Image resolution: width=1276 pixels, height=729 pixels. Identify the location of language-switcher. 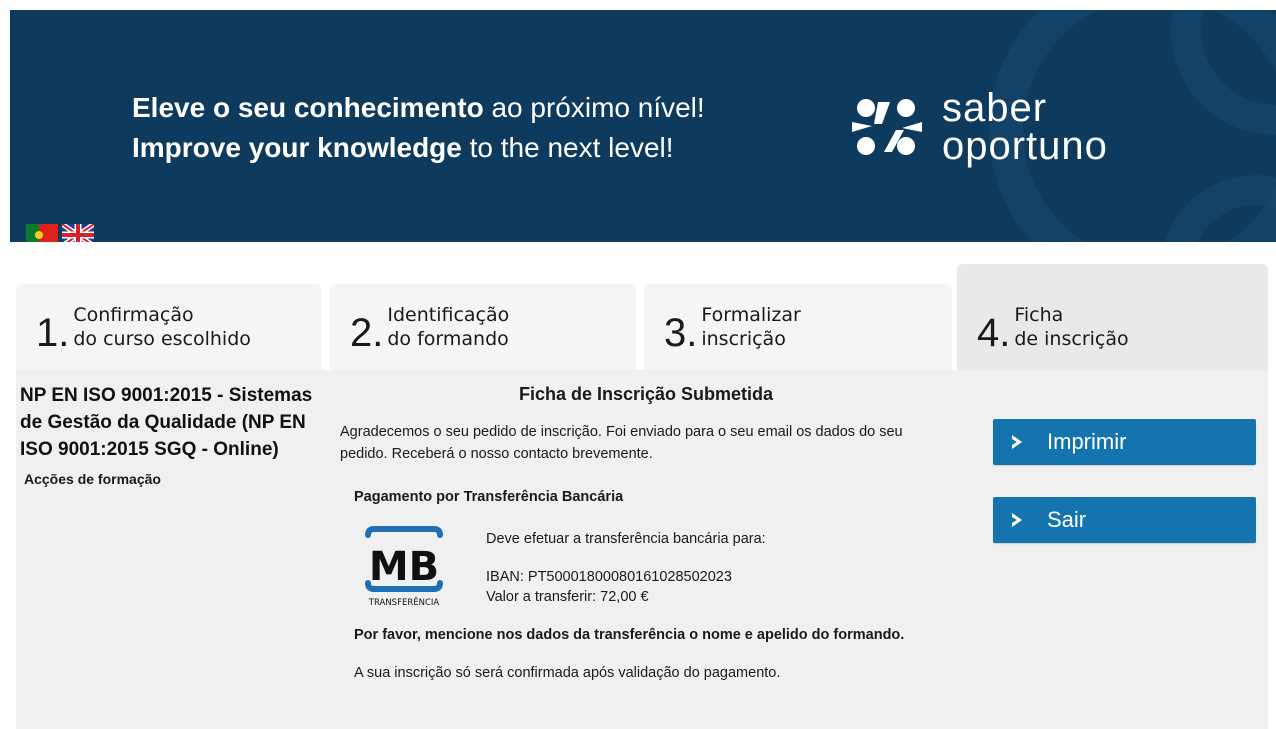
(60, 233).